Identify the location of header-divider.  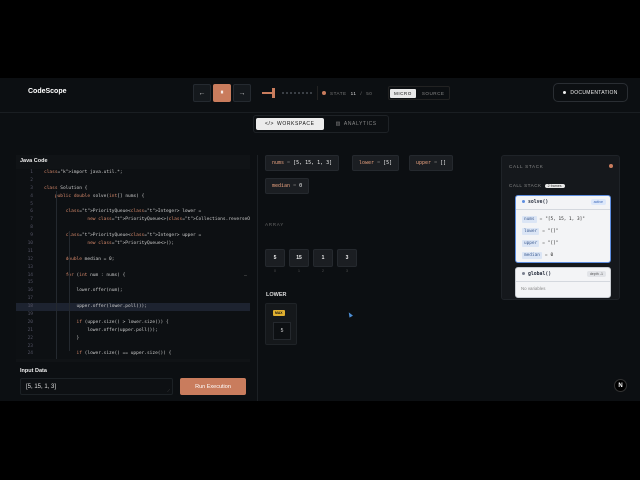
(320, 112).